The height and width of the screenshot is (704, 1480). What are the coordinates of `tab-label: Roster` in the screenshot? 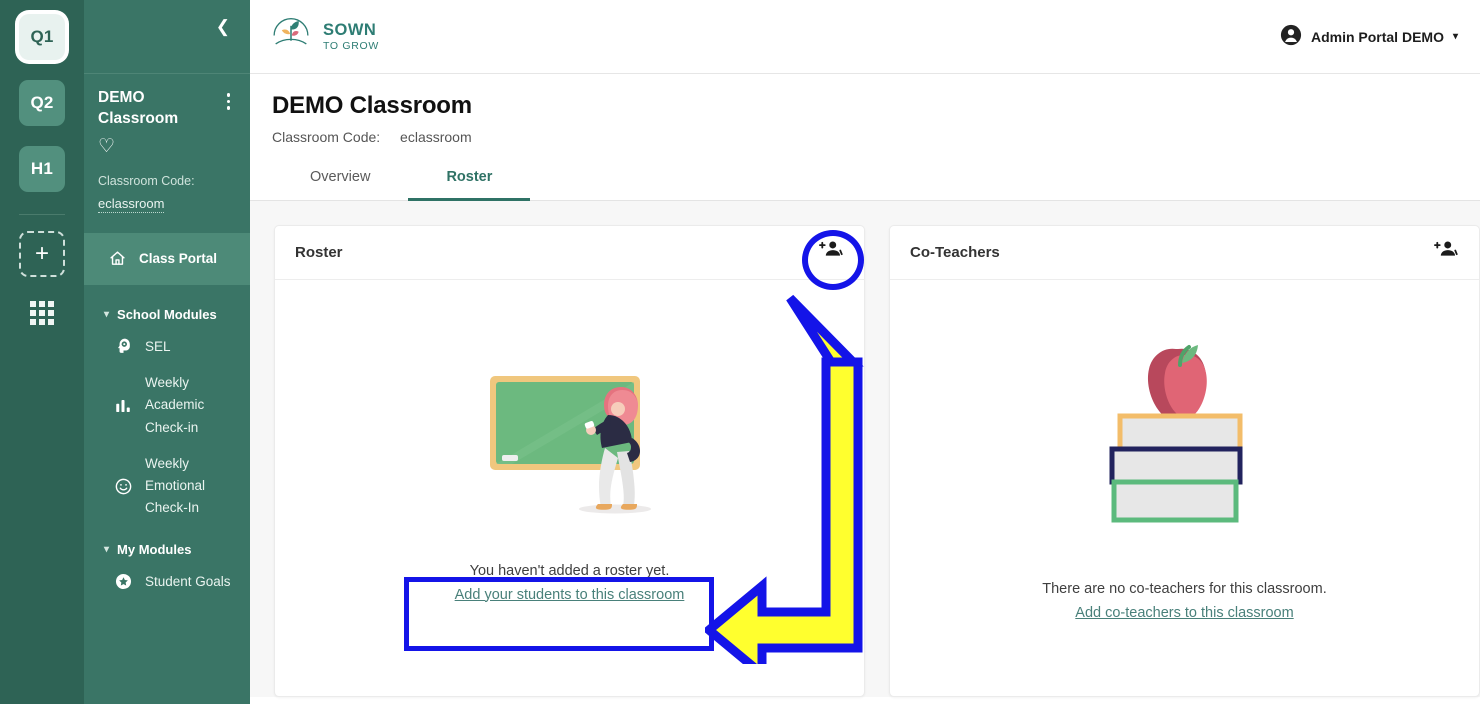 It's located at (469, 177).